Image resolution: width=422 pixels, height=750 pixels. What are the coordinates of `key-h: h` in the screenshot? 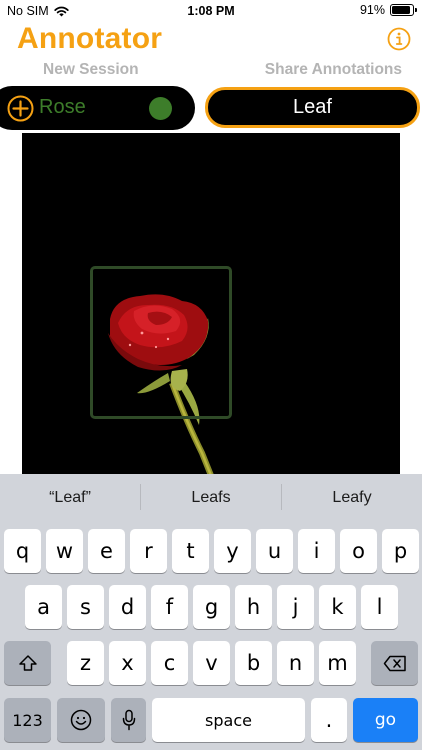 It's located at (253, 607).